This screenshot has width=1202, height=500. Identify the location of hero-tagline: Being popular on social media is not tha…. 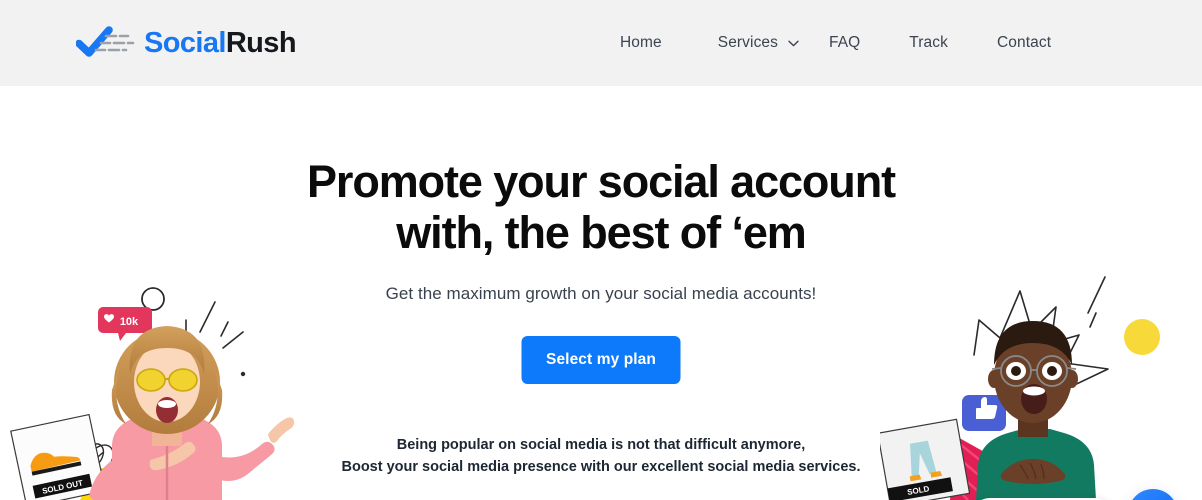
(601, 456).